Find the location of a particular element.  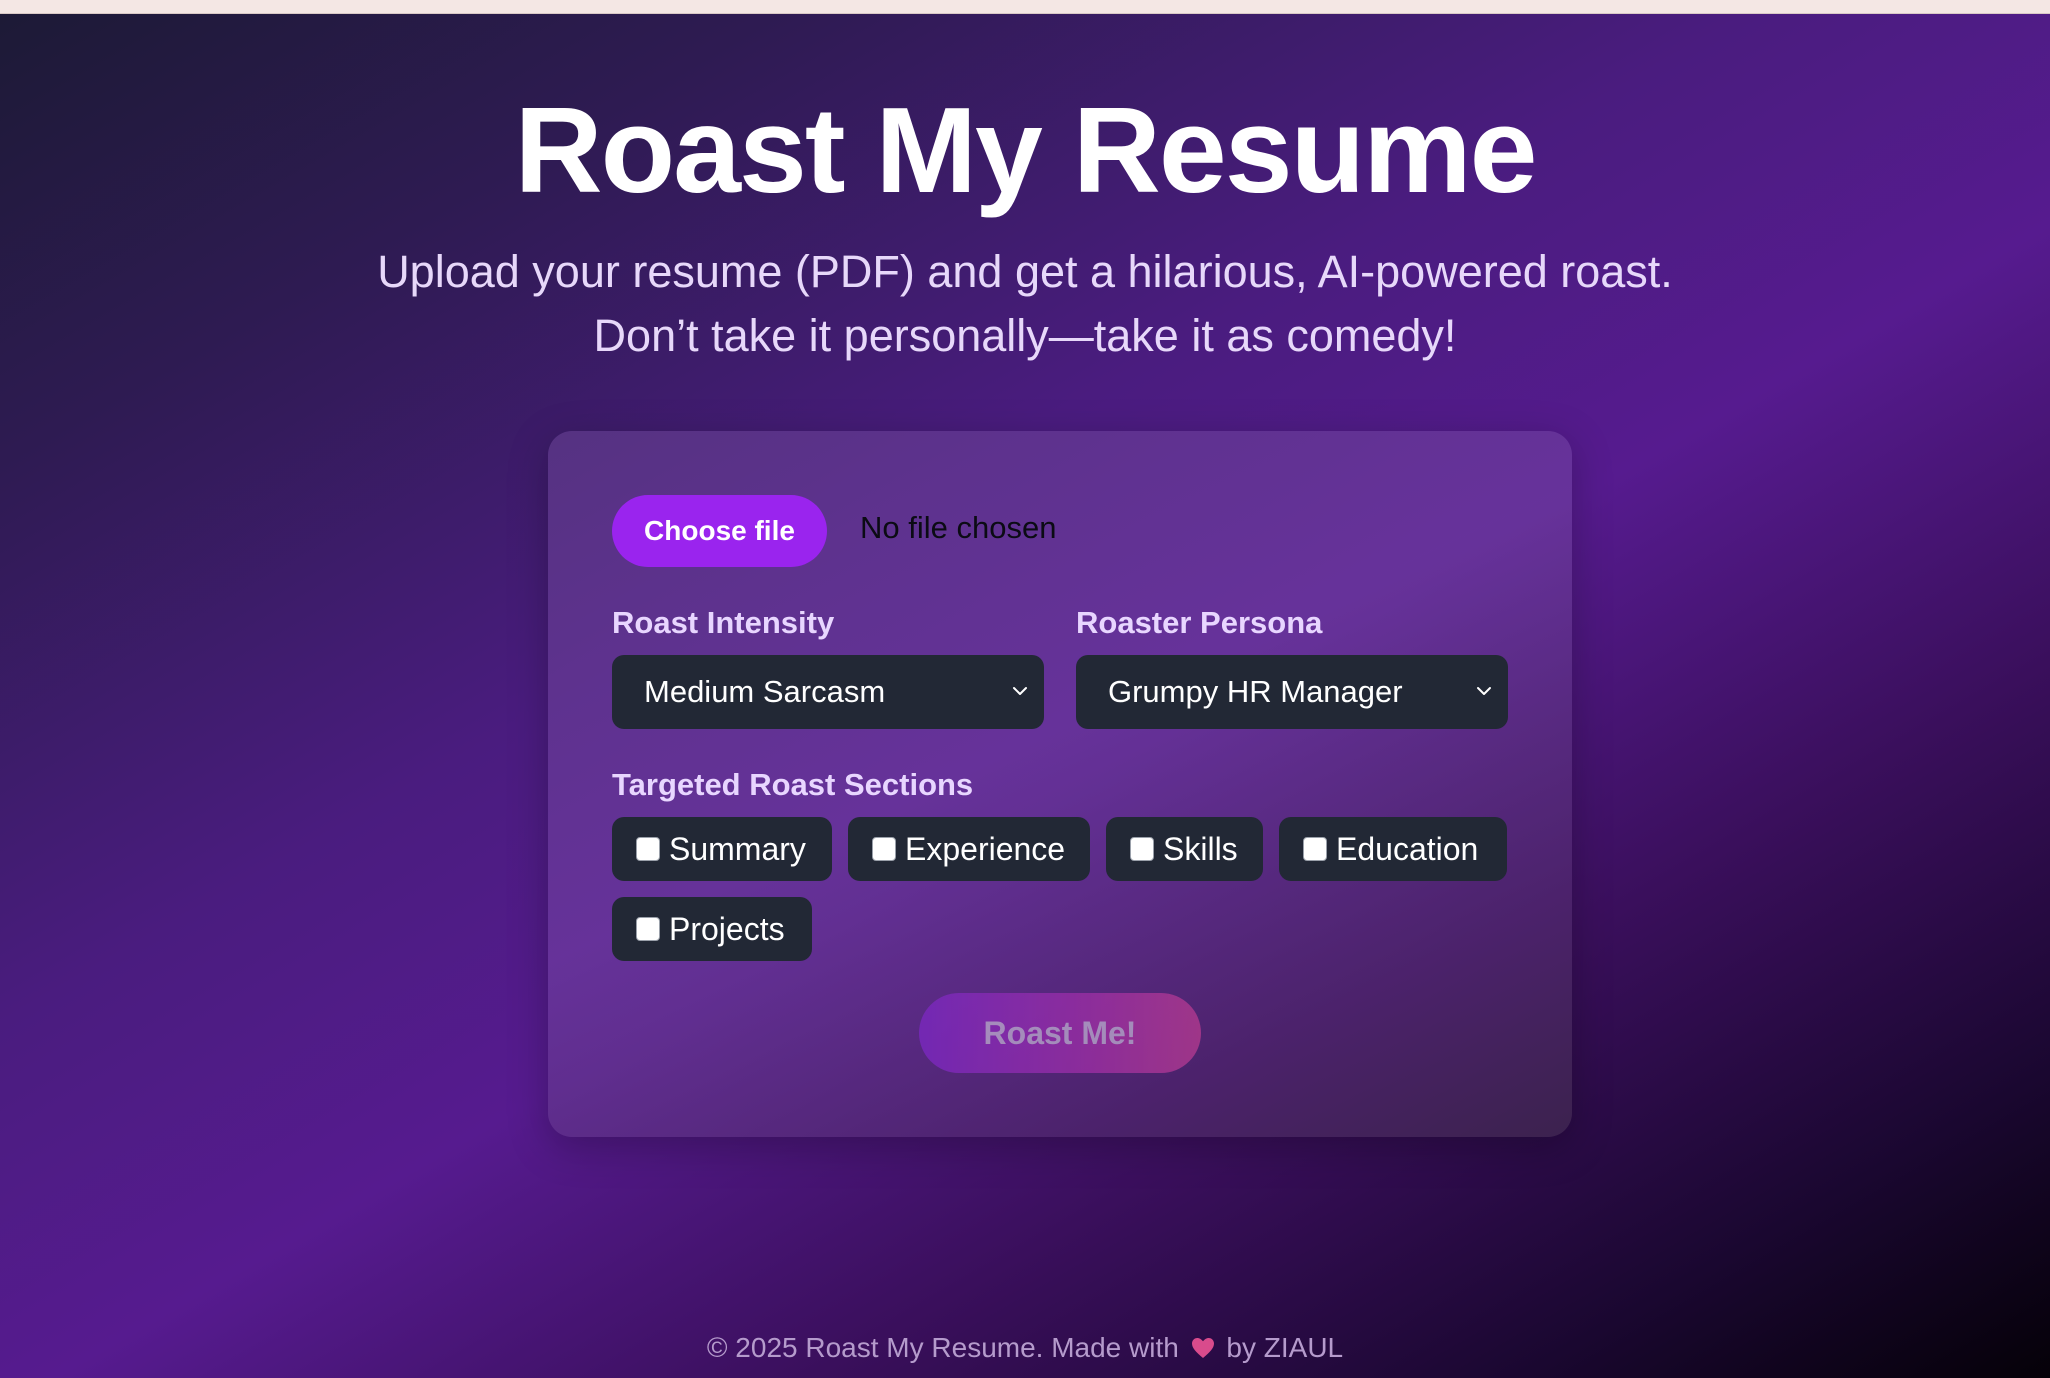

footer-text-after: by ZIAUL is located at coordinates (1285, 1347).